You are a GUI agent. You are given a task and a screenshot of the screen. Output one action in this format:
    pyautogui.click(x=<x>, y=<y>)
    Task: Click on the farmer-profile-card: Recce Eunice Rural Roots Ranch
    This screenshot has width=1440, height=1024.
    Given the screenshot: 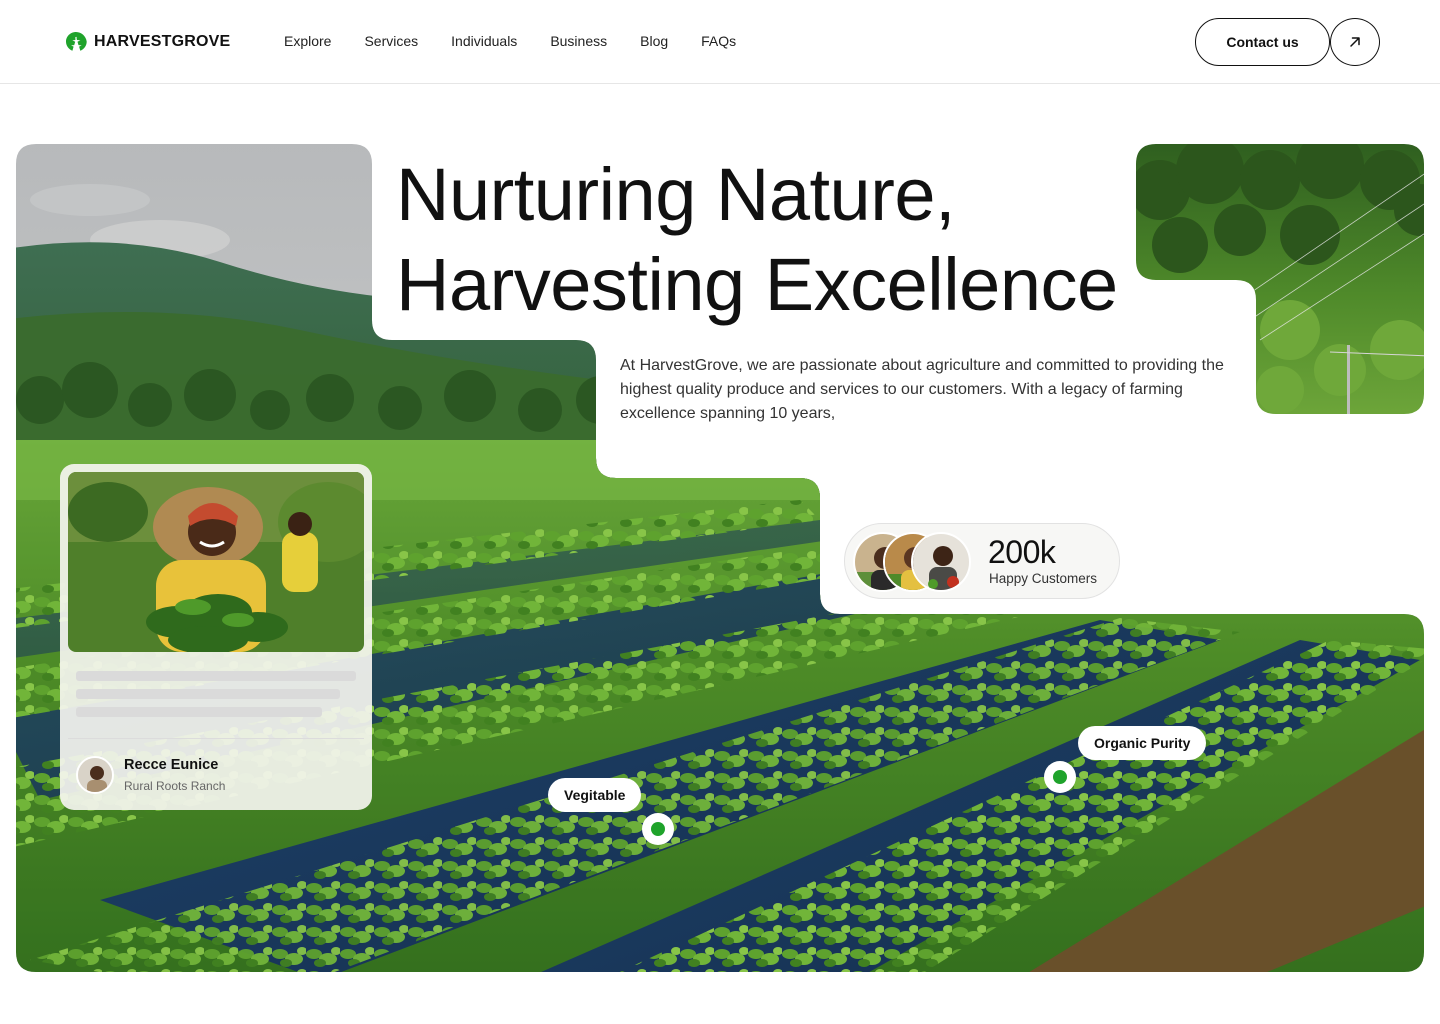 What is the action you would take?
    pyautogui.click(x=216, y=637)
    